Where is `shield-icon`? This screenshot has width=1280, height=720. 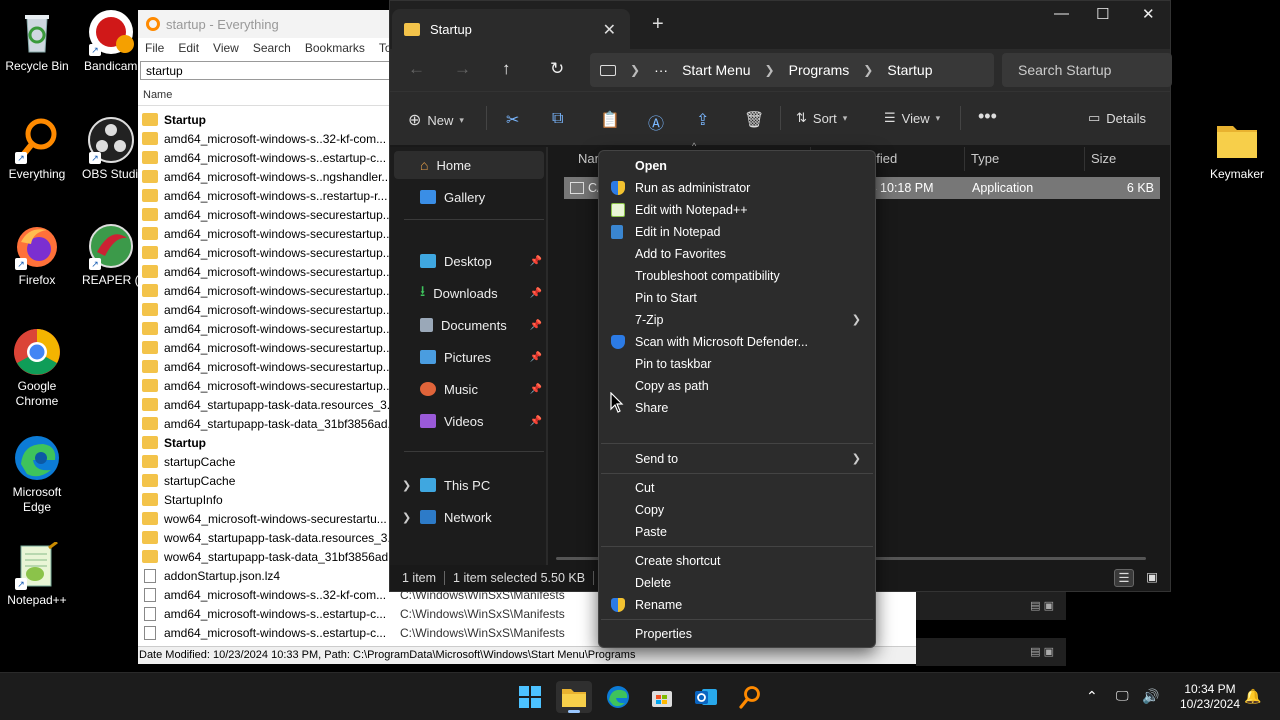 shield-icon is located at coordinates (618, 188).